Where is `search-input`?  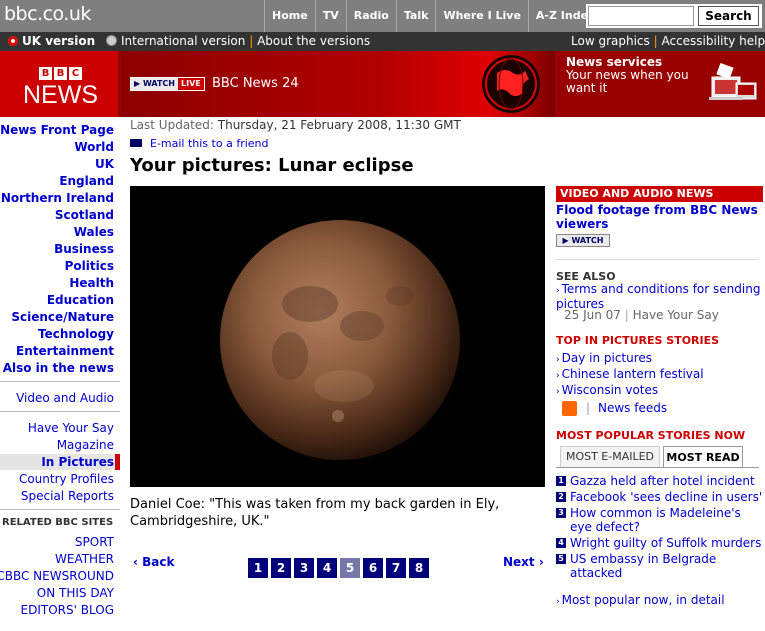
search-input is located at coordinates (641, 16).